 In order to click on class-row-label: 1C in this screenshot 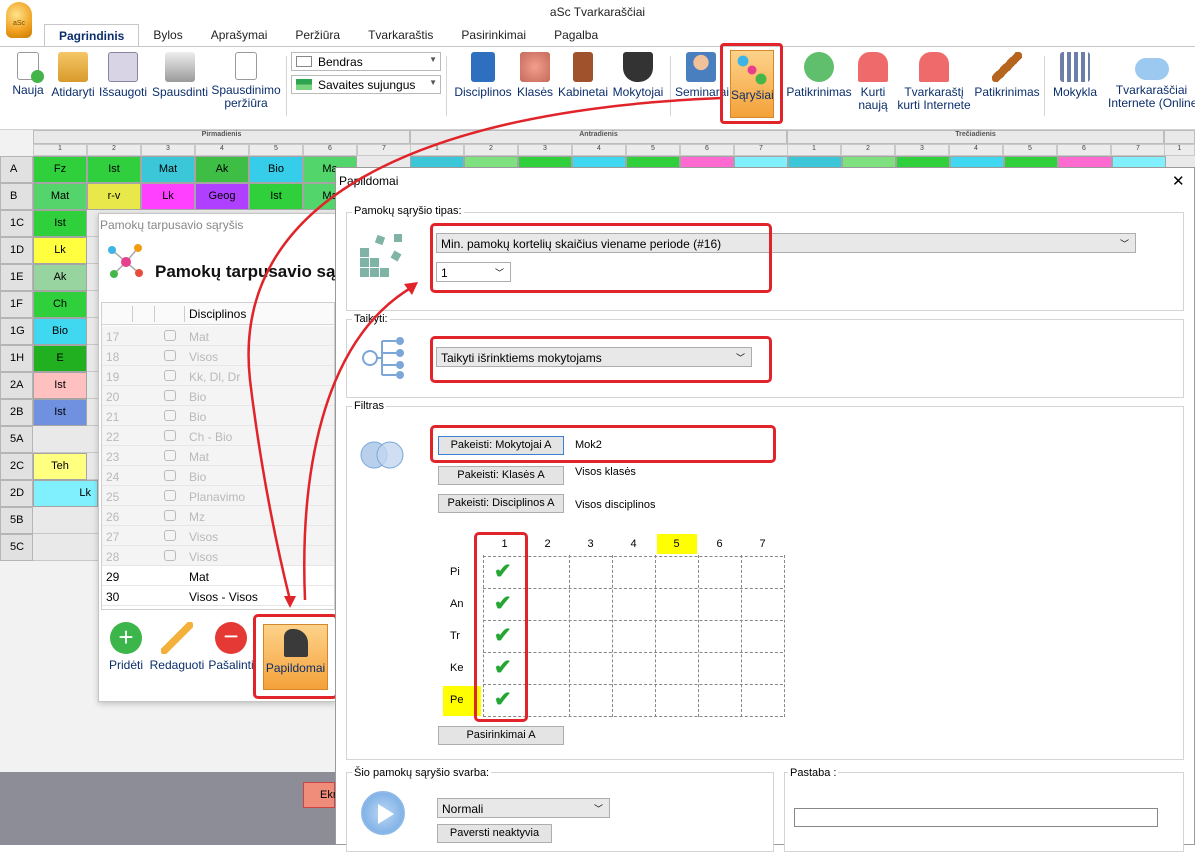, I will do `click(16, 223)`.